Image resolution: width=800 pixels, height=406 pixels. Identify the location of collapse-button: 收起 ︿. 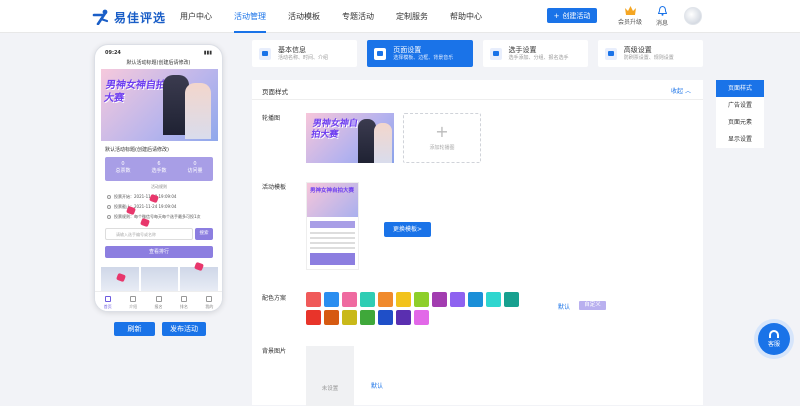
(681, 90).